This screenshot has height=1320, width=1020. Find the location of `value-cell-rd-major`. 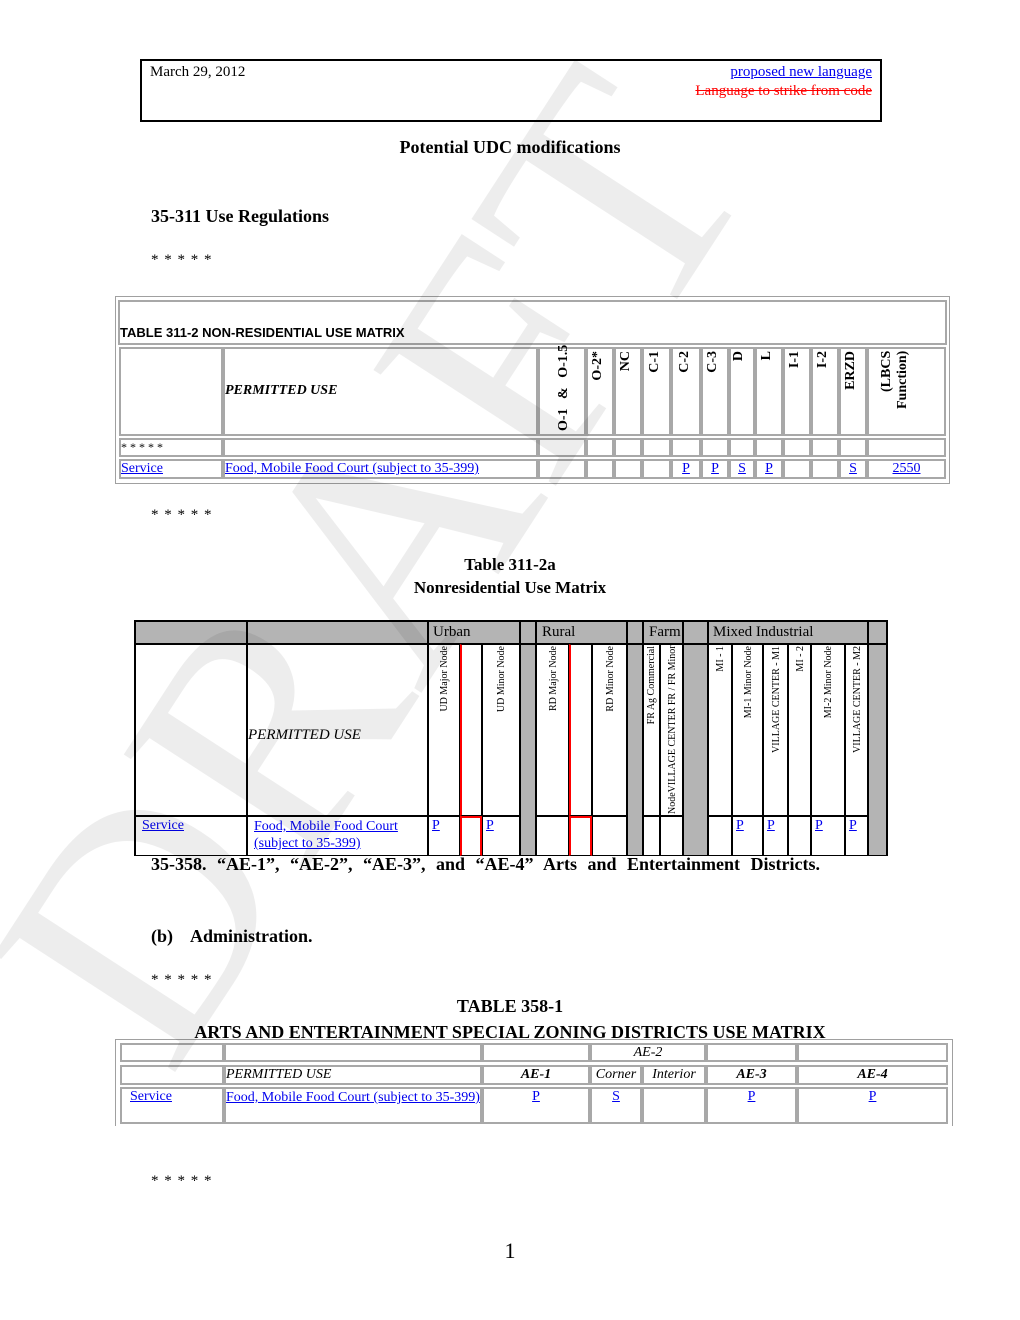

value-cell-rd-major is located at coordinates (552, 836).